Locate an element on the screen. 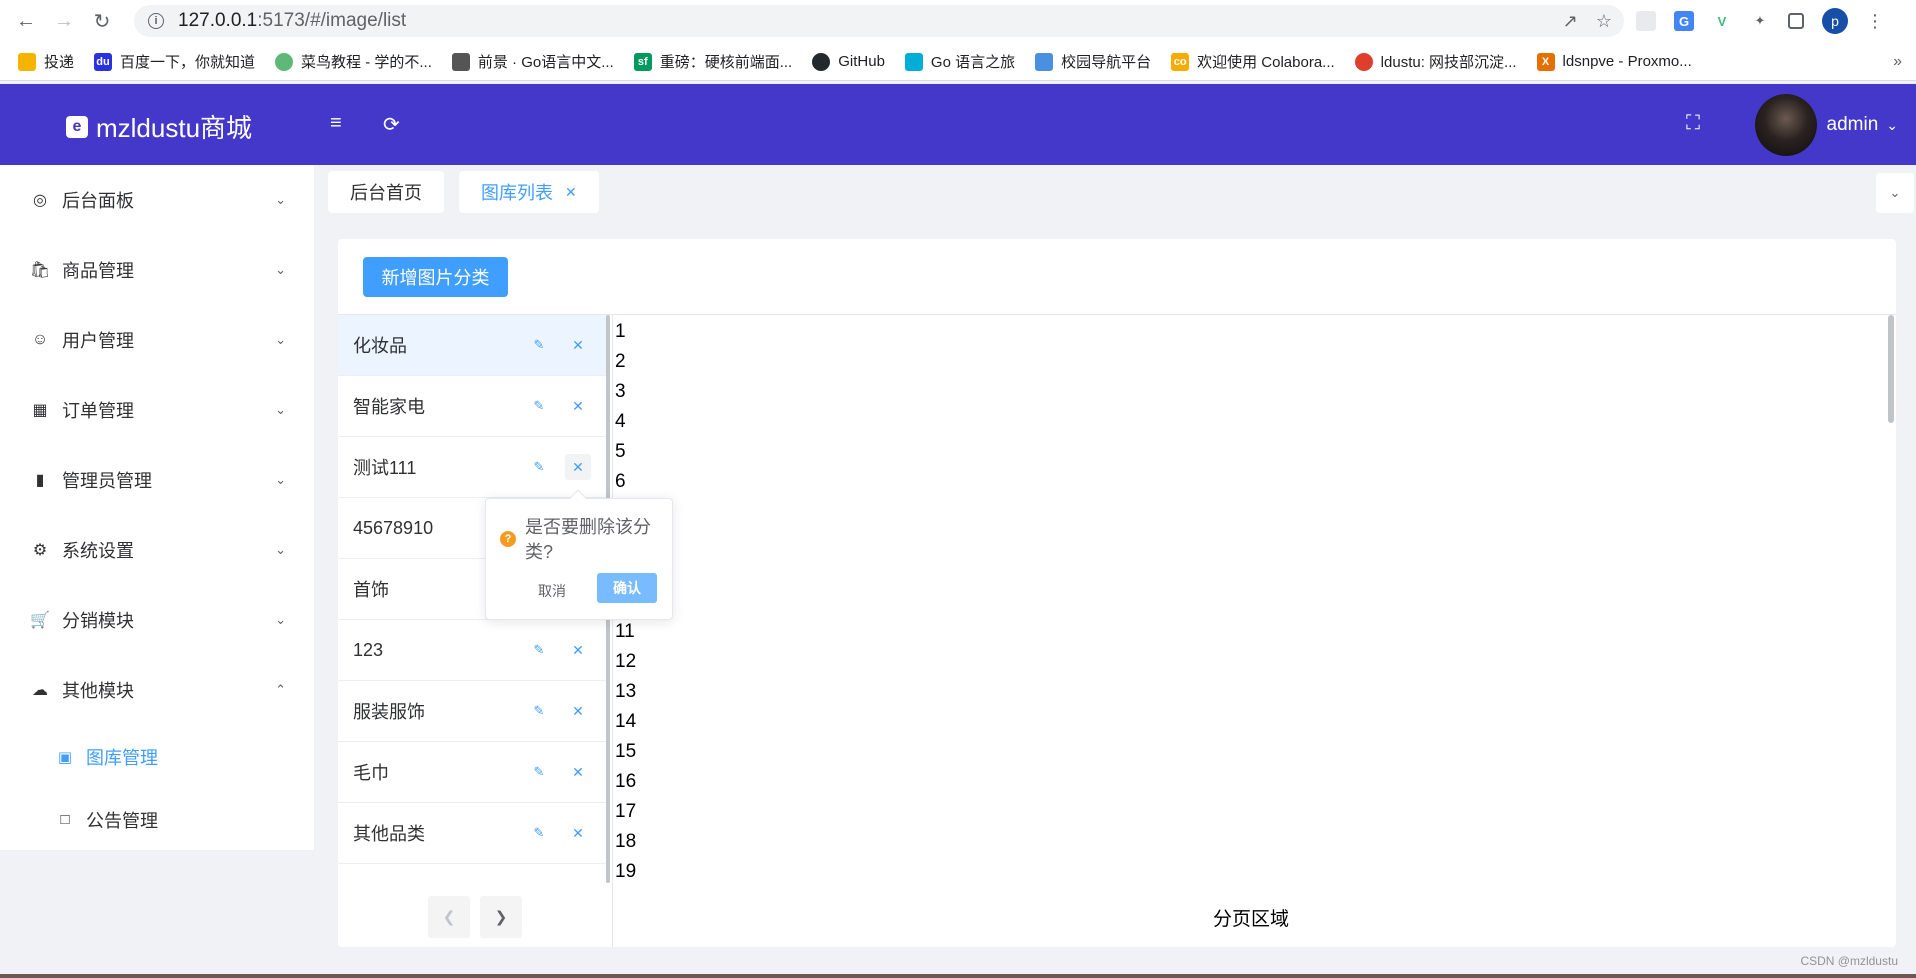 The height and width of the screenshot is (978, 1916). bookmark-star-icon: ☆ is located at coordinates (1604, 21).